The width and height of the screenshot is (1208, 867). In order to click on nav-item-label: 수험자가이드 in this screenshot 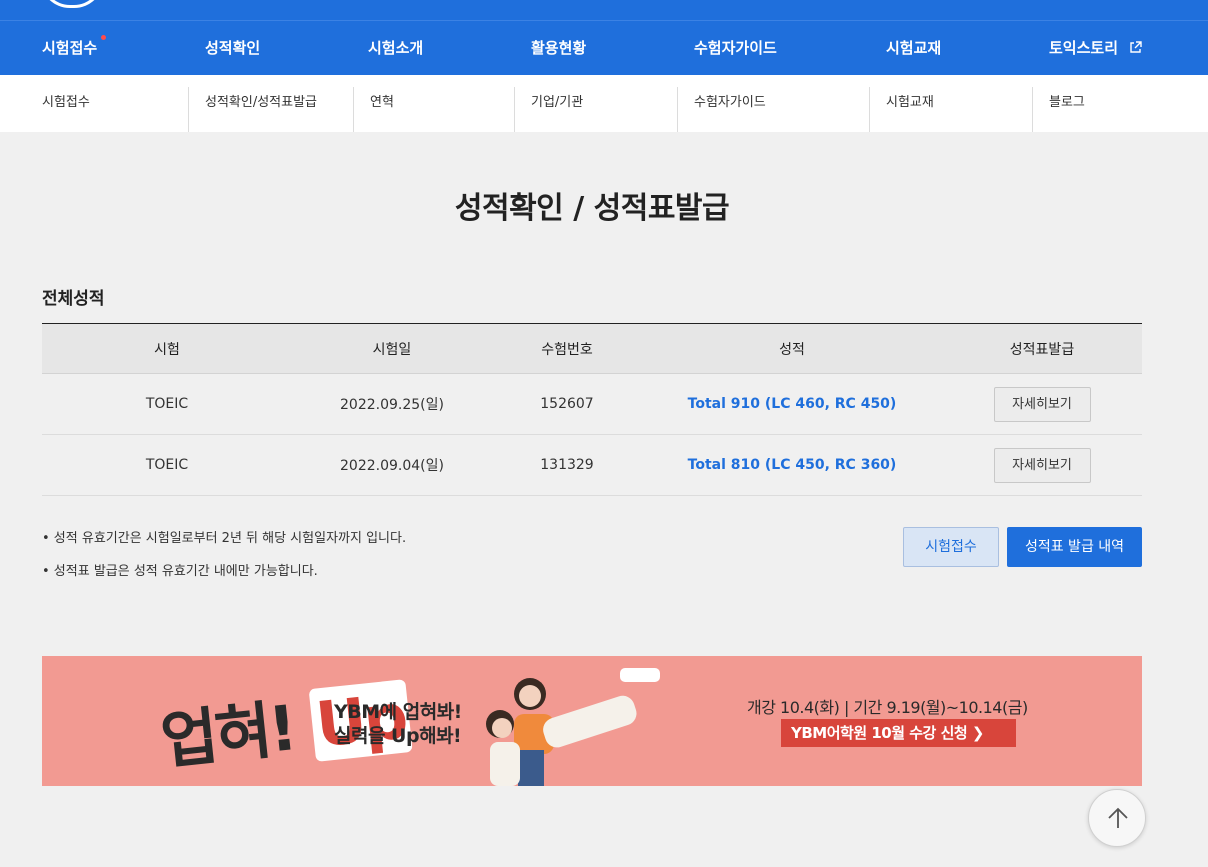, I will do `click(735, 48)`.